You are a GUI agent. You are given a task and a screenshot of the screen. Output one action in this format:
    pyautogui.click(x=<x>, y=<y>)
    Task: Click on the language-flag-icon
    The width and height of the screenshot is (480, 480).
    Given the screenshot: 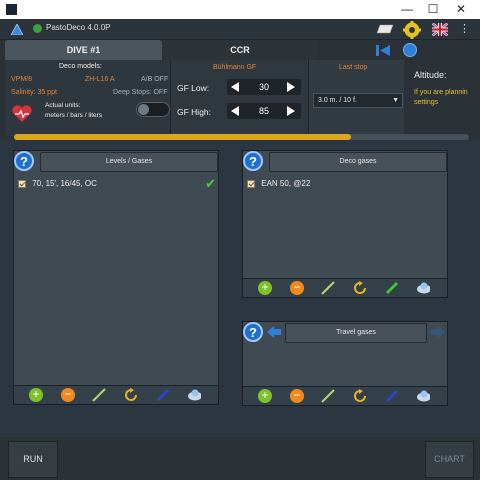 What is the action you would take?
    pyautogui.click(x=440, y=29)
    